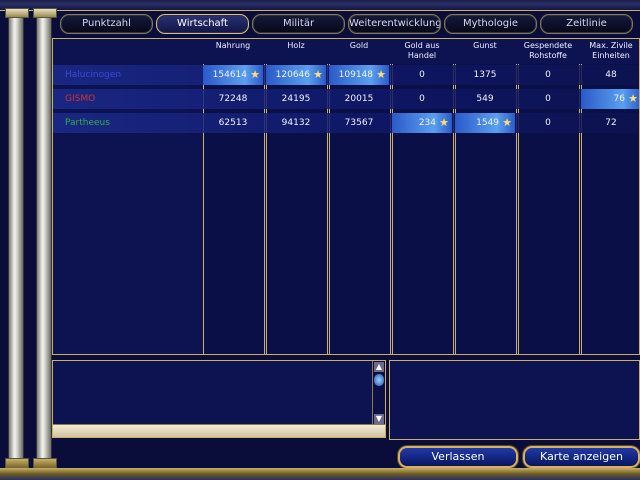  I want to click on stat-value: 72248, so click(233, 99).